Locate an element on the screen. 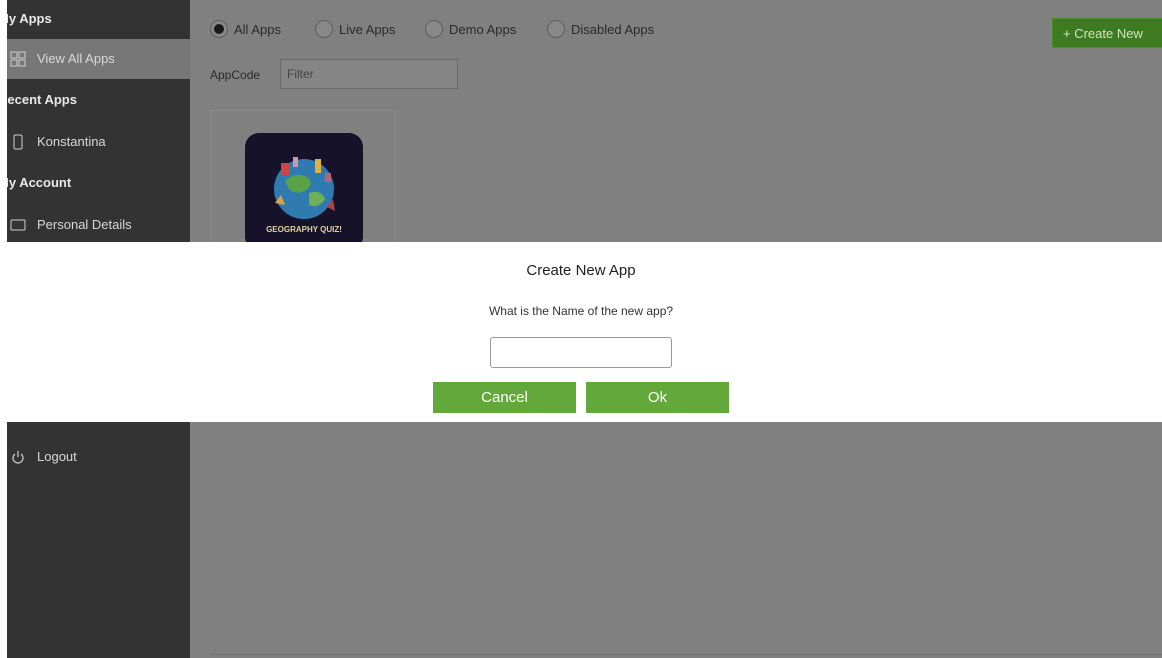  radio-all-apps: All Apps is located at coordinates (245, 29).